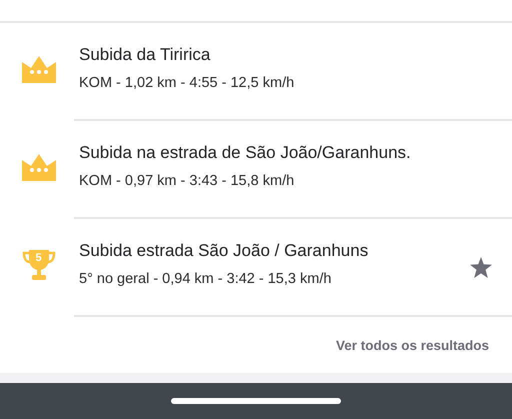  Describe the element at coordinates (412, 345) in the screenshot. I see `see-all-link: Ver todos os resultados` at that location.